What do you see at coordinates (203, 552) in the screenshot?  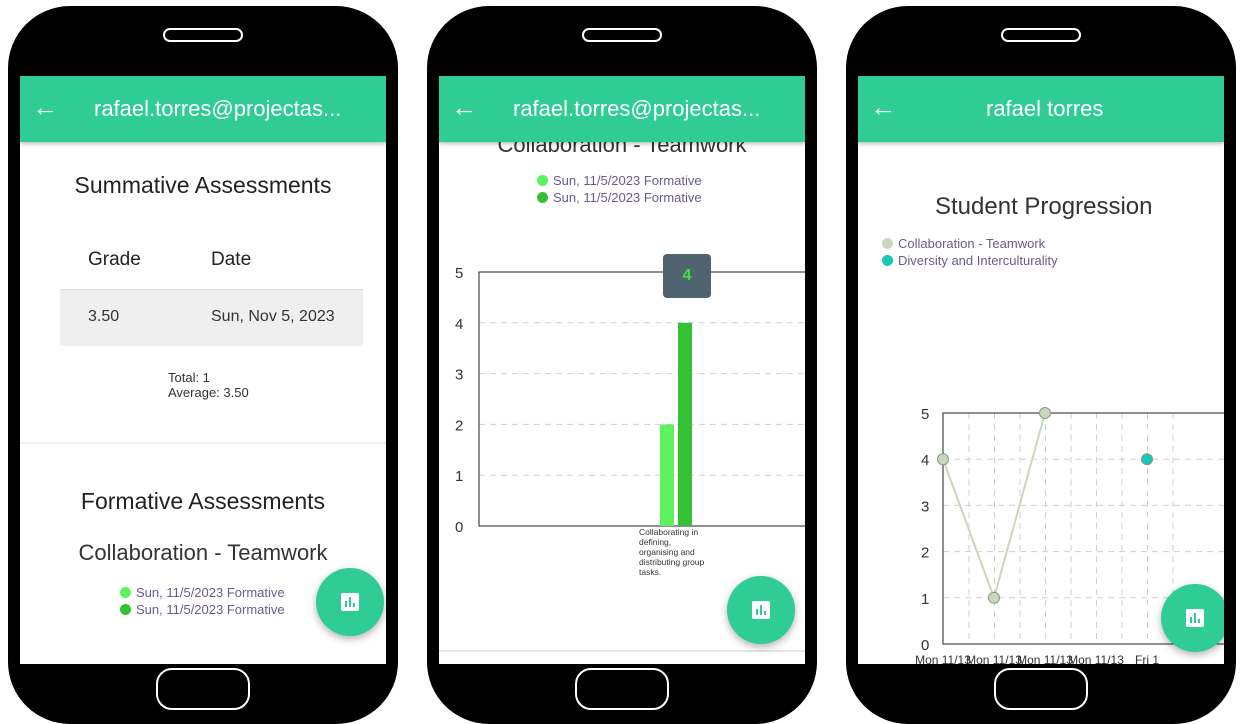 I see `chart-title: Collaboration - Teamwork` at bounding box center [203, 552].